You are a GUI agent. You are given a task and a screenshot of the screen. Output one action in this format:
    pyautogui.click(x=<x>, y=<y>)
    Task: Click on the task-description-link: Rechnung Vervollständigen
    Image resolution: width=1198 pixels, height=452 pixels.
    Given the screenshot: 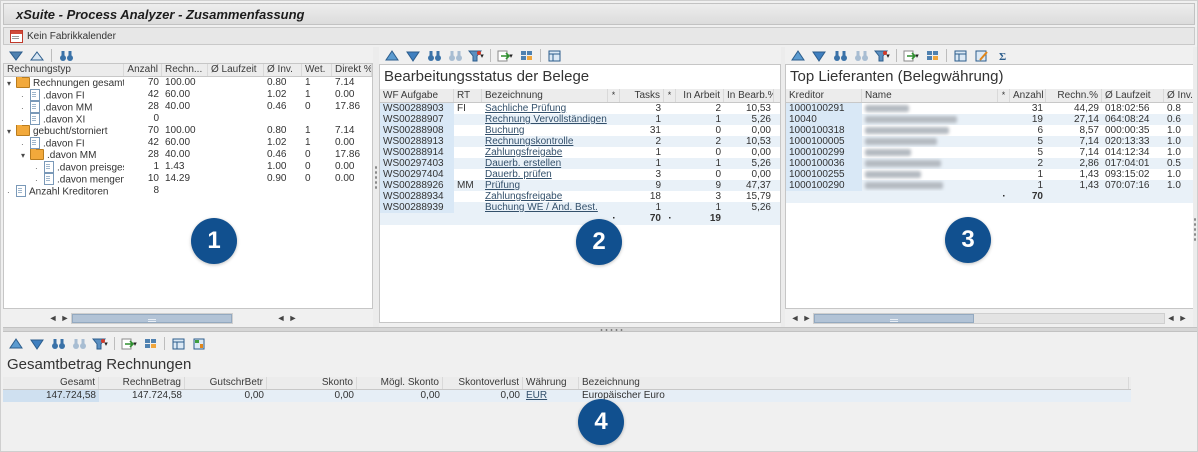 What is the action you would take?
    pyautogui.click(x=546, y=119)
    